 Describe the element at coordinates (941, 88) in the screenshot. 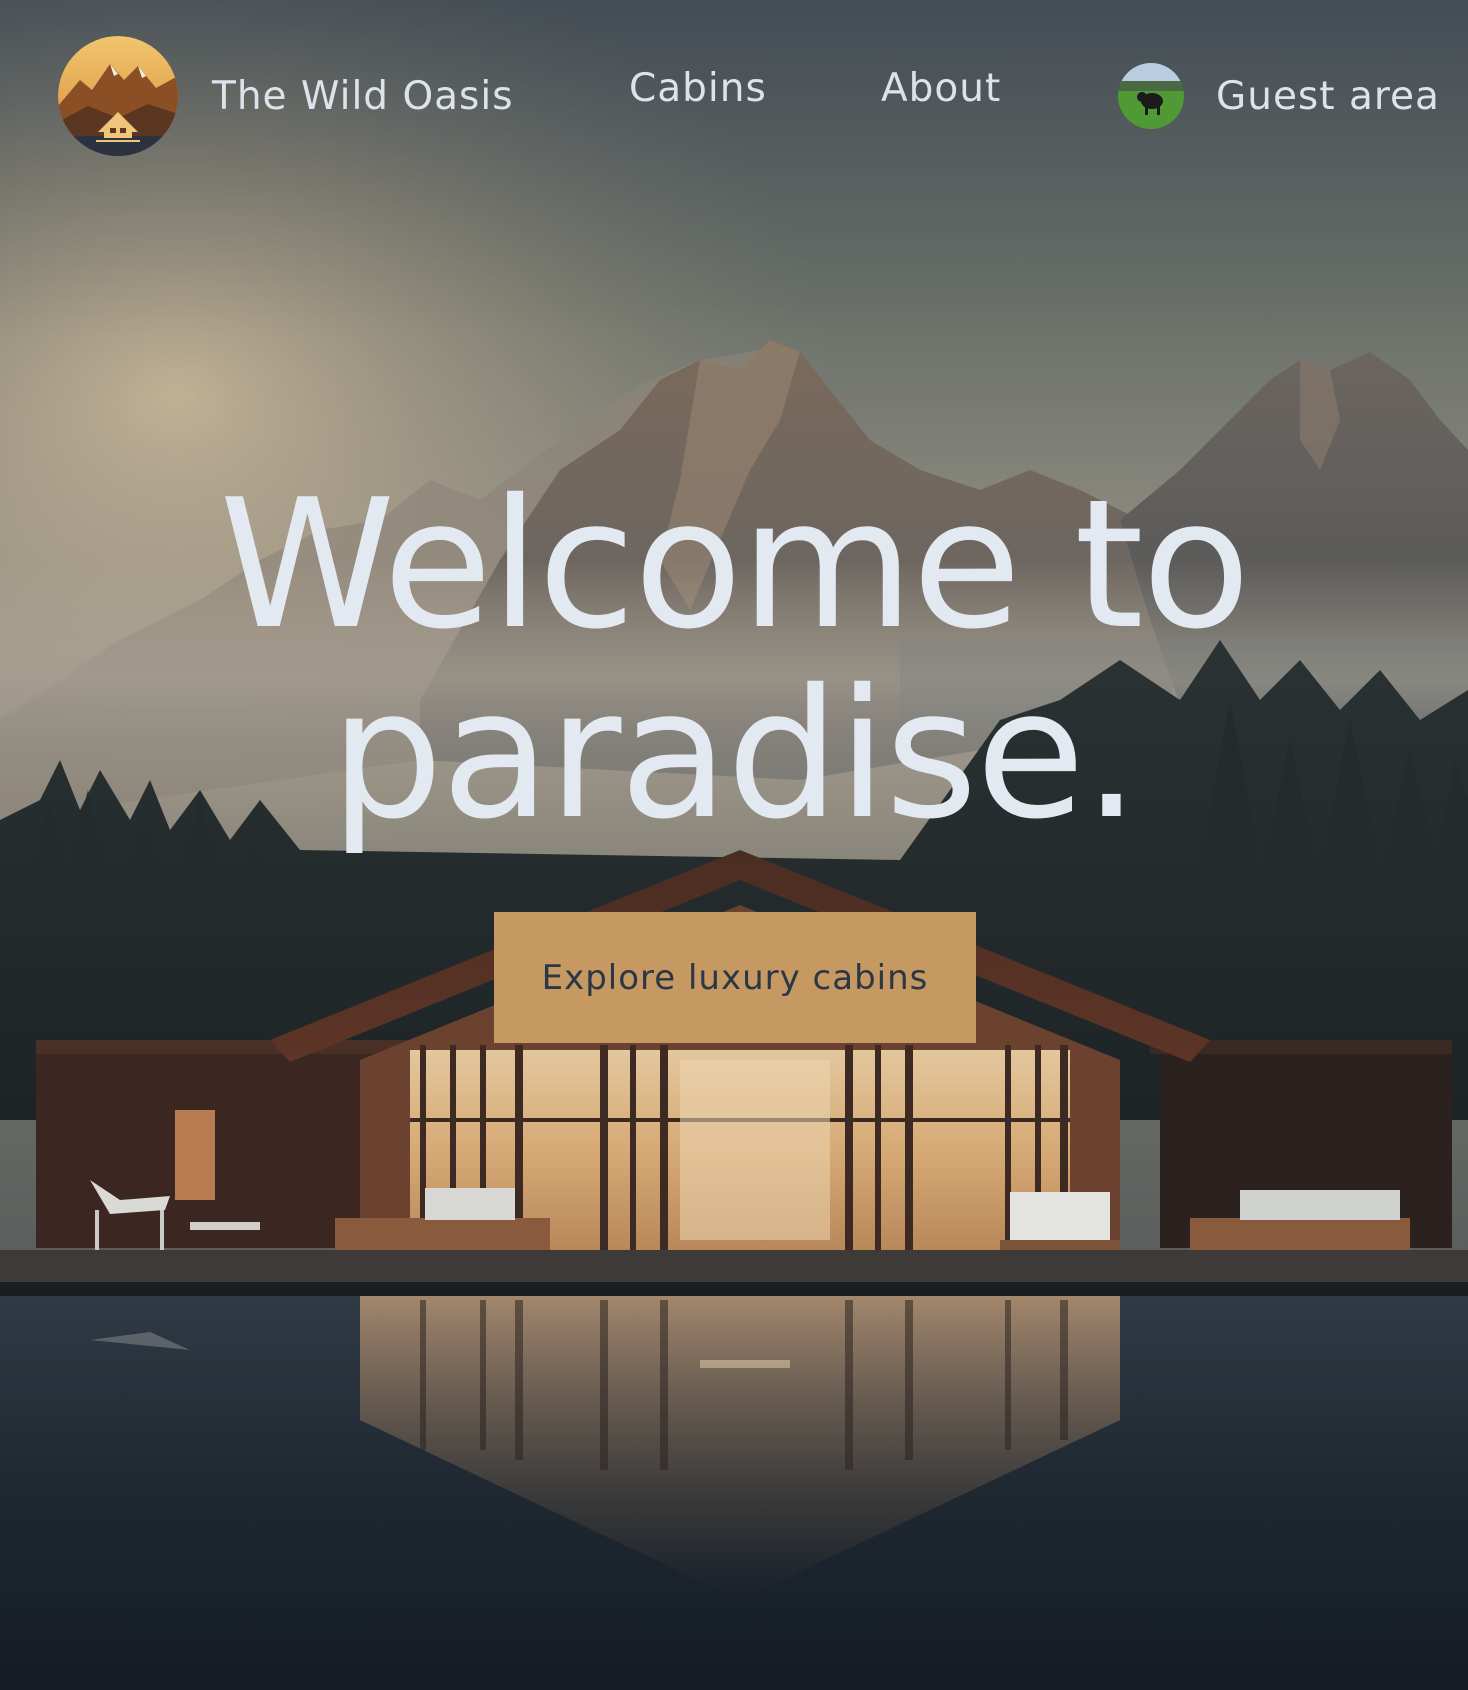

I see `nav-about-link: About` at that location.